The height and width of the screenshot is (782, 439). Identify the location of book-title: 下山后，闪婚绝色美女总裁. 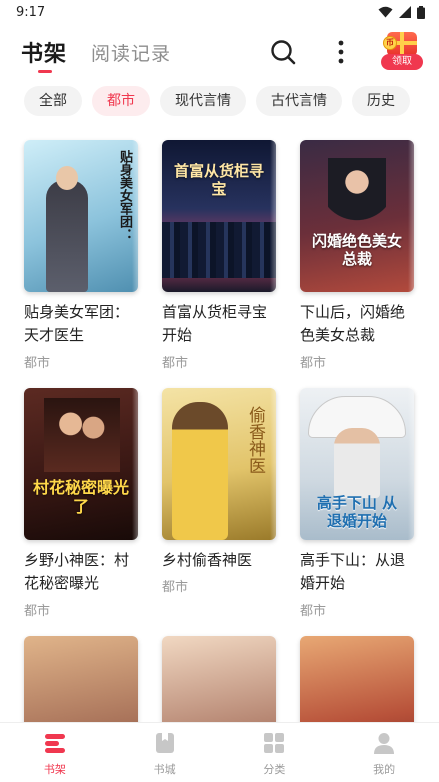
(353, 323).